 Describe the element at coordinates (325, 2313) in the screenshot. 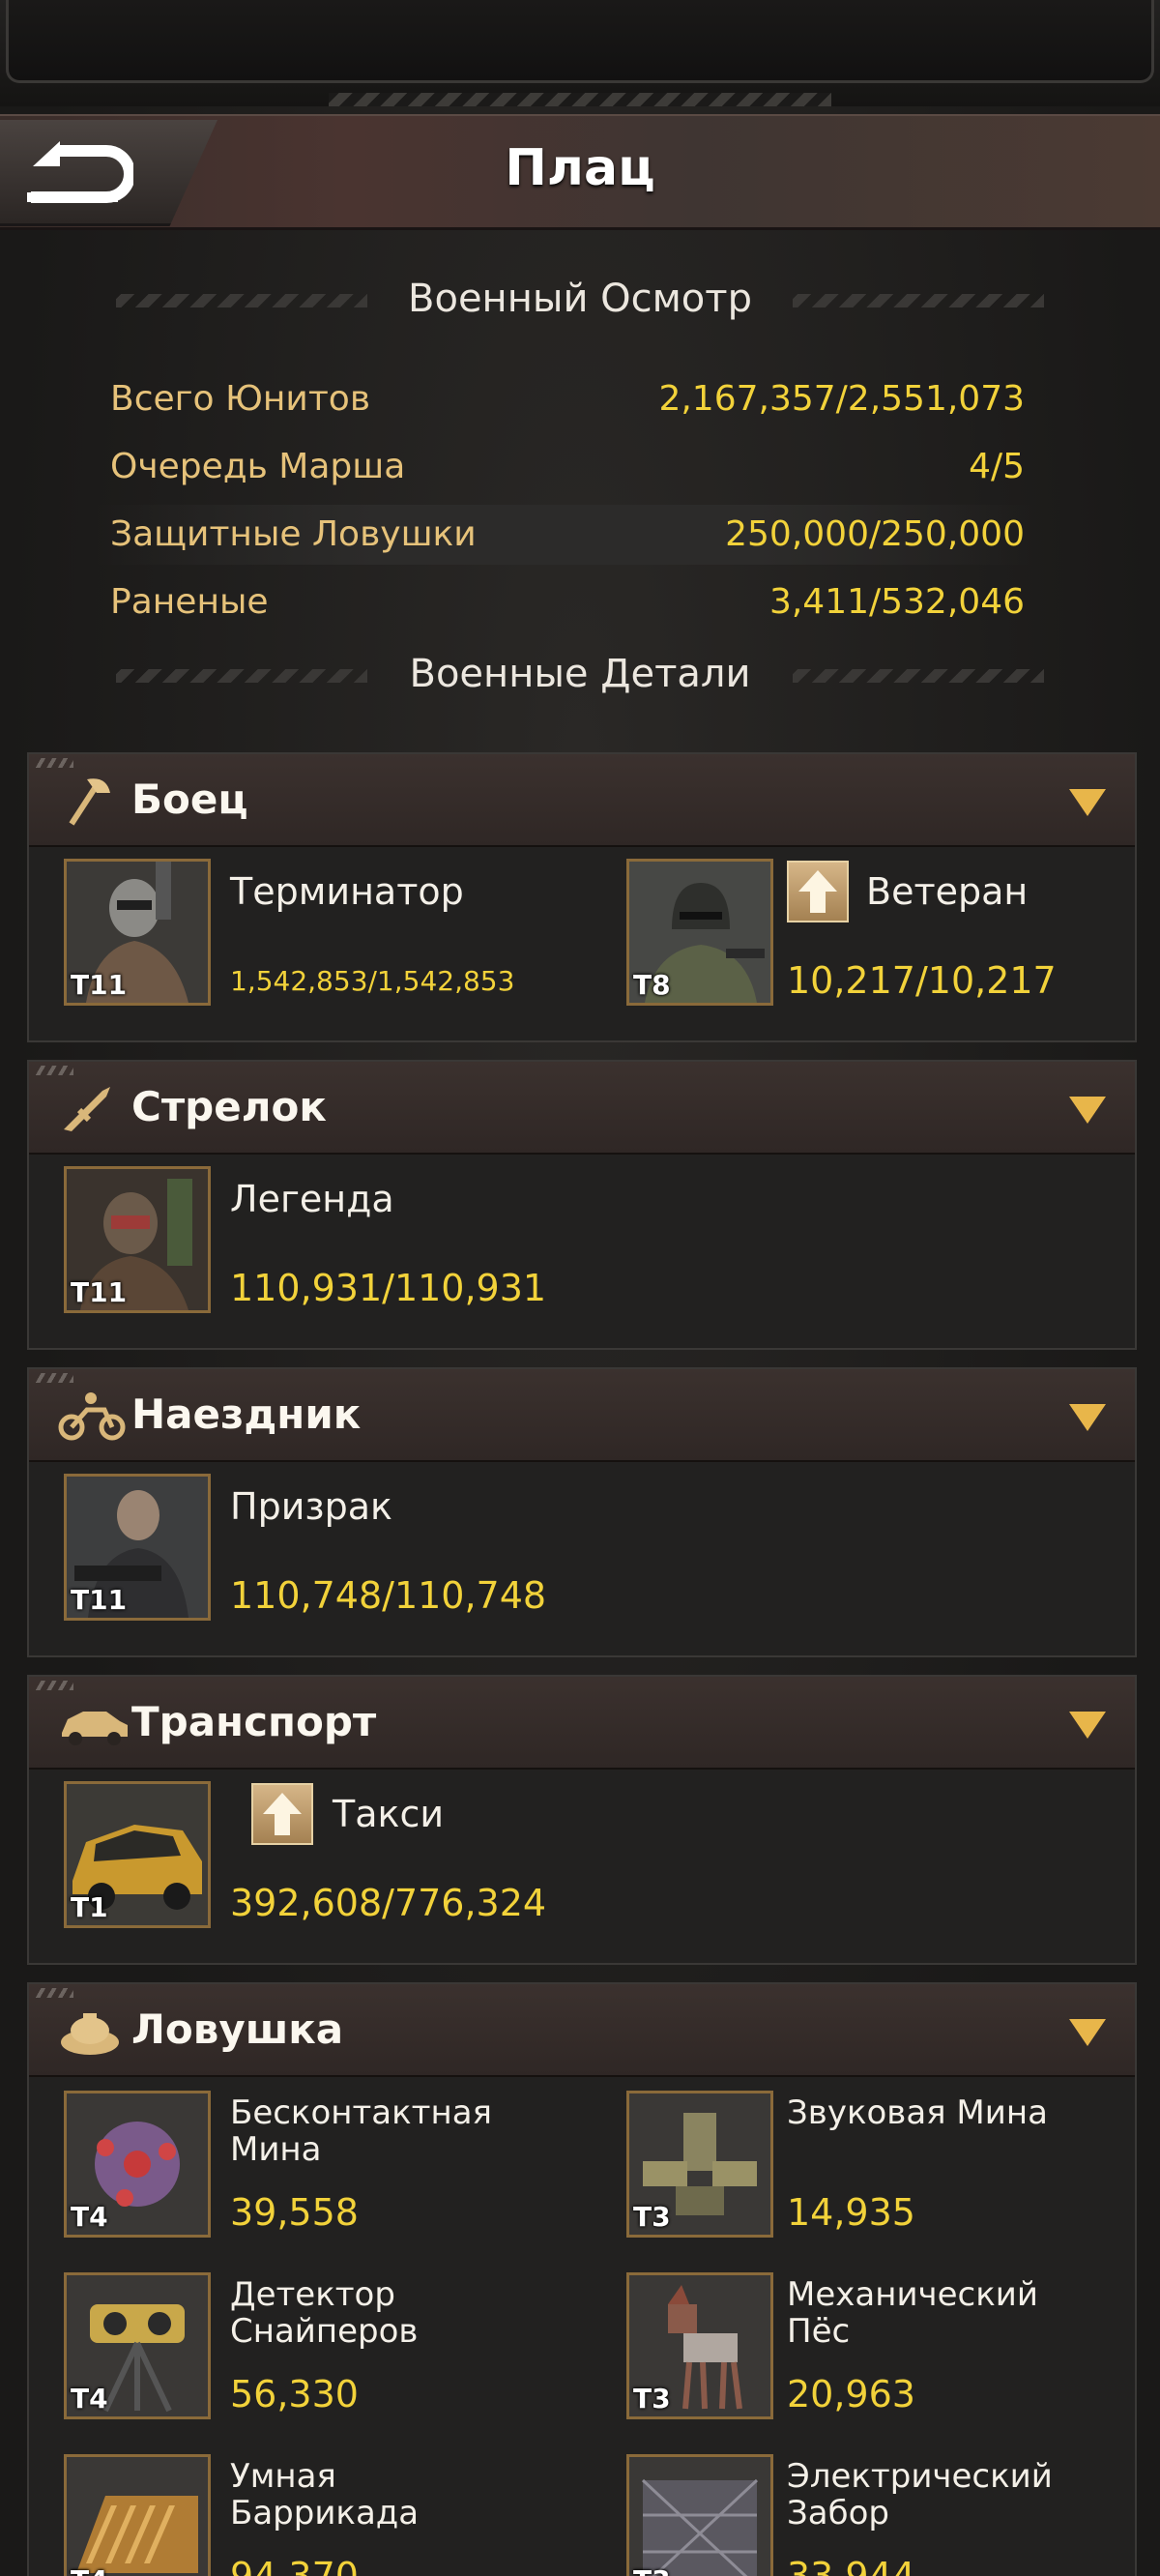

I see `unit-name: Детектор Снайперов` at that location.